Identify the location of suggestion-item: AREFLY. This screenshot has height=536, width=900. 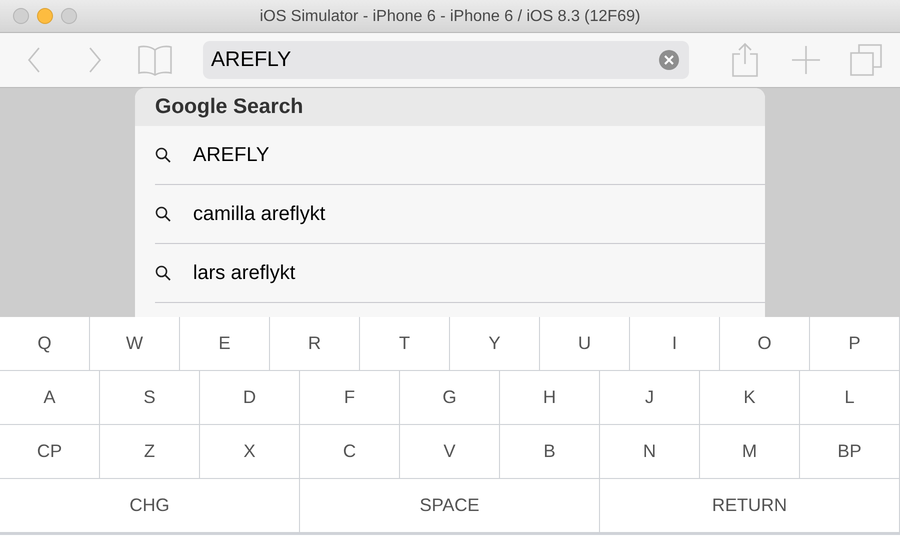
(460, 155).